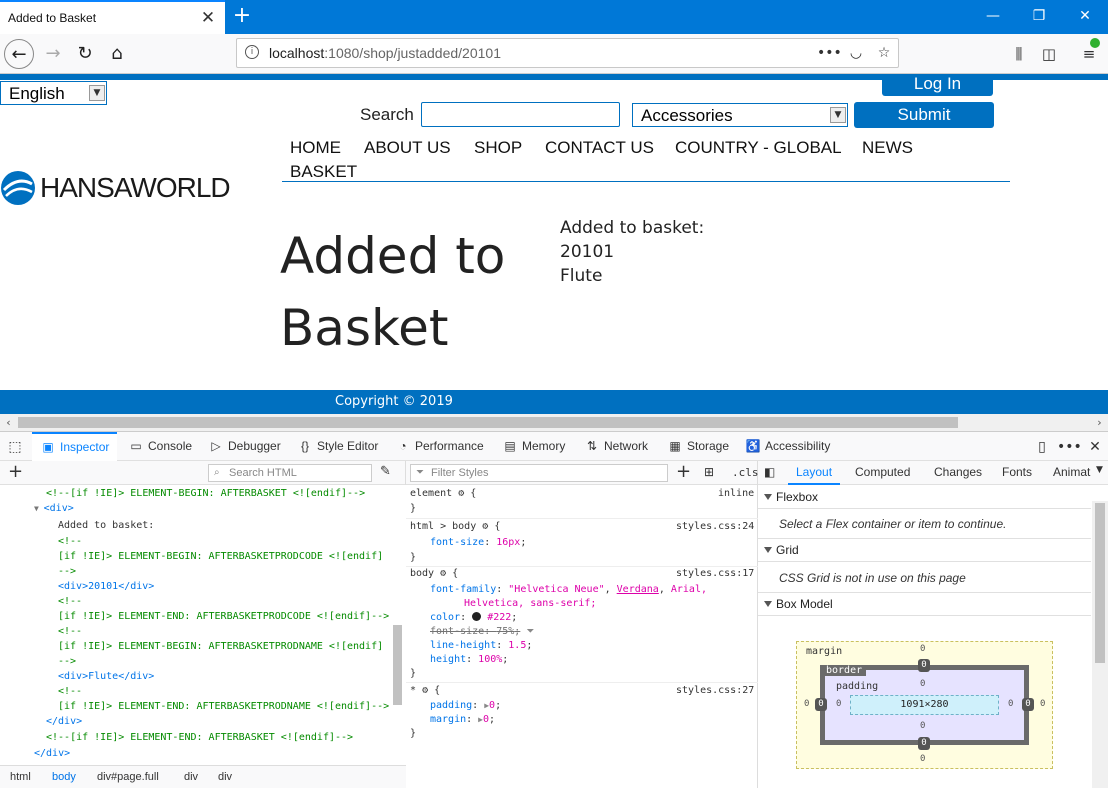 This screenshot has width=1108, height=788. I want to click on layout-scrollbar, so click(1100, 644).